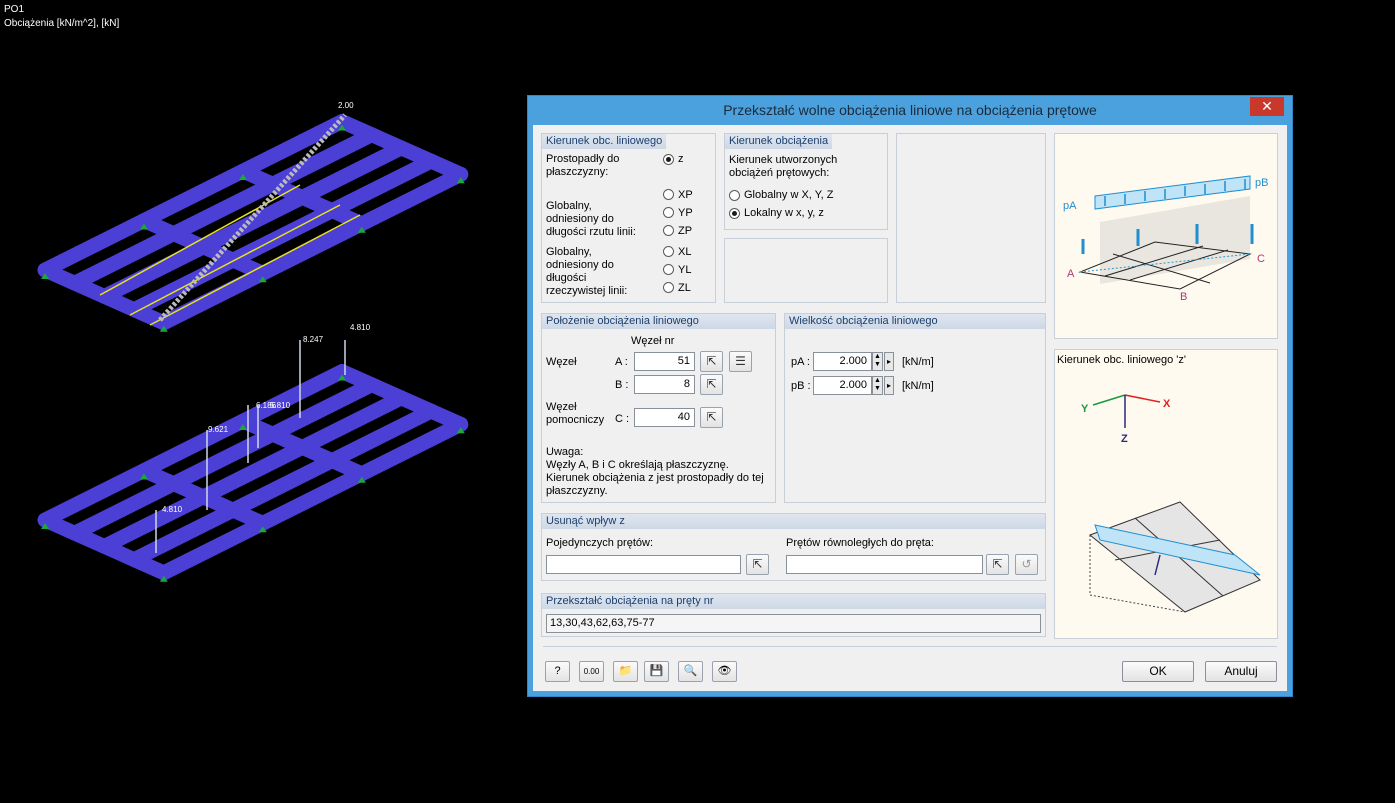 This screenshot has width=1395, height=803. I want to click on node-c-input: 40, so click(664, 417).